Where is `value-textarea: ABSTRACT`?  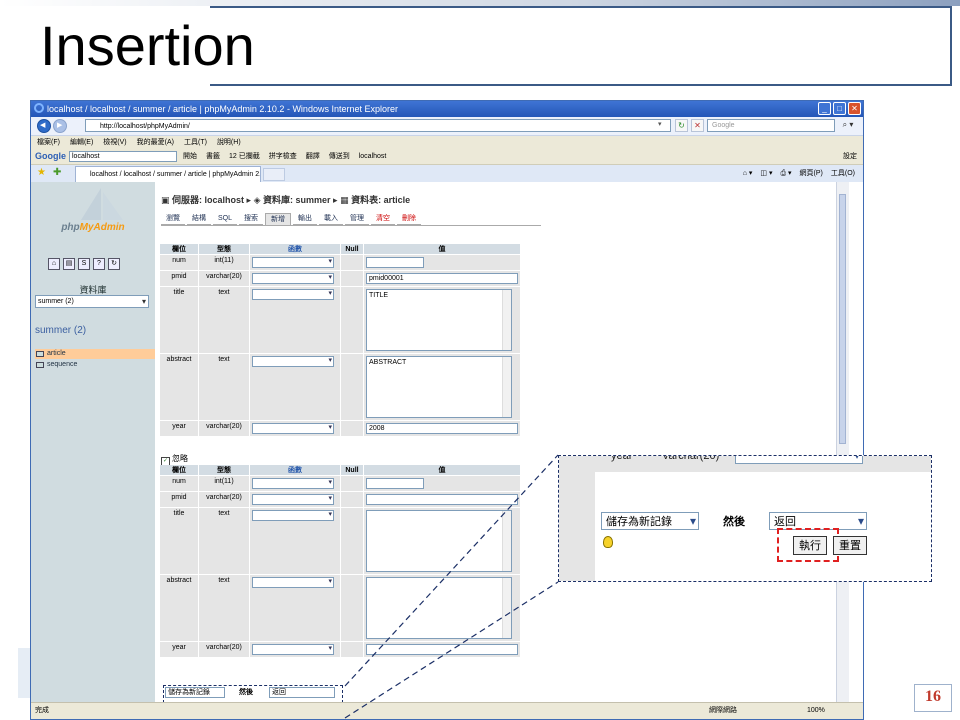 value-textarea: ABSTRACT is located at coordinates (439, 387).